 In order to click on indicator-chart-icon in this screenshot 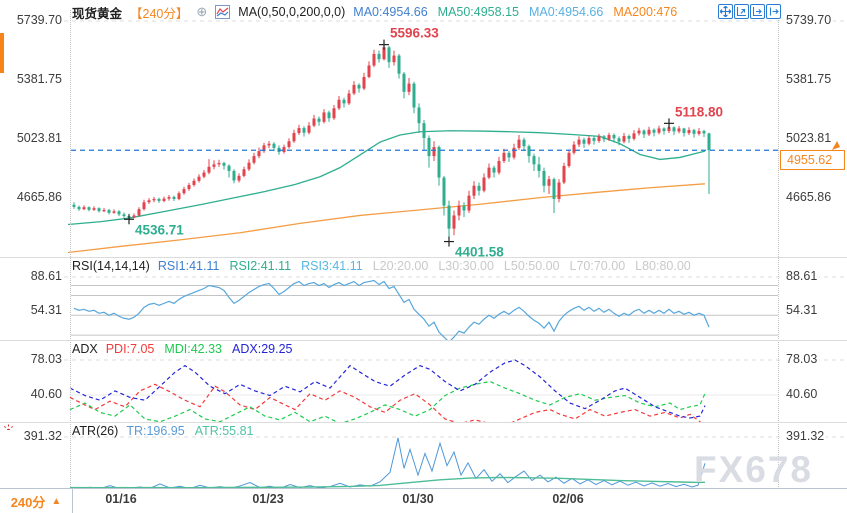, I will do `click(223, 12)`.